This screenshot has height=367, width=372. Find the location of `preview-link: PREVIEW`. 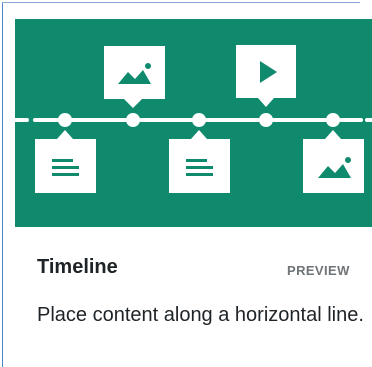

preview-link: PREVIEW is located at coordinates (318, 270).